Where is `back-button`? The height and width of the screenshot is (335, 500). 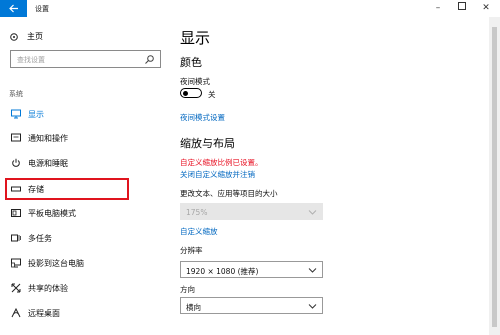 back-button is located at coordinates (13, 8).